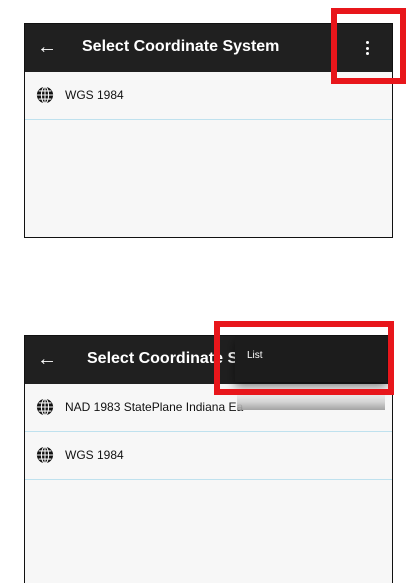 This screenshot has height=583, width=406. Describe the element at coordinates (154, 407) in the screenshot. I see `item-label: NAD 1983 StatePlane Indiana Ea` at that location.